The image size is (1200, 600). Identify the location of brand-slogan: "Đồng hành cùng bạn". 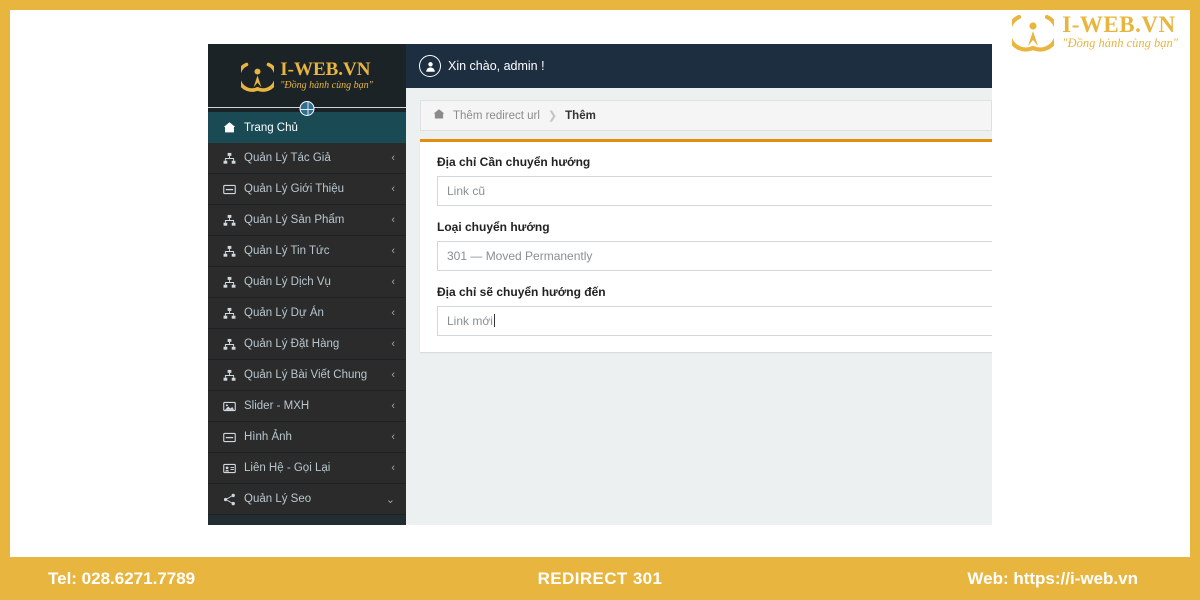
(1120, 42).